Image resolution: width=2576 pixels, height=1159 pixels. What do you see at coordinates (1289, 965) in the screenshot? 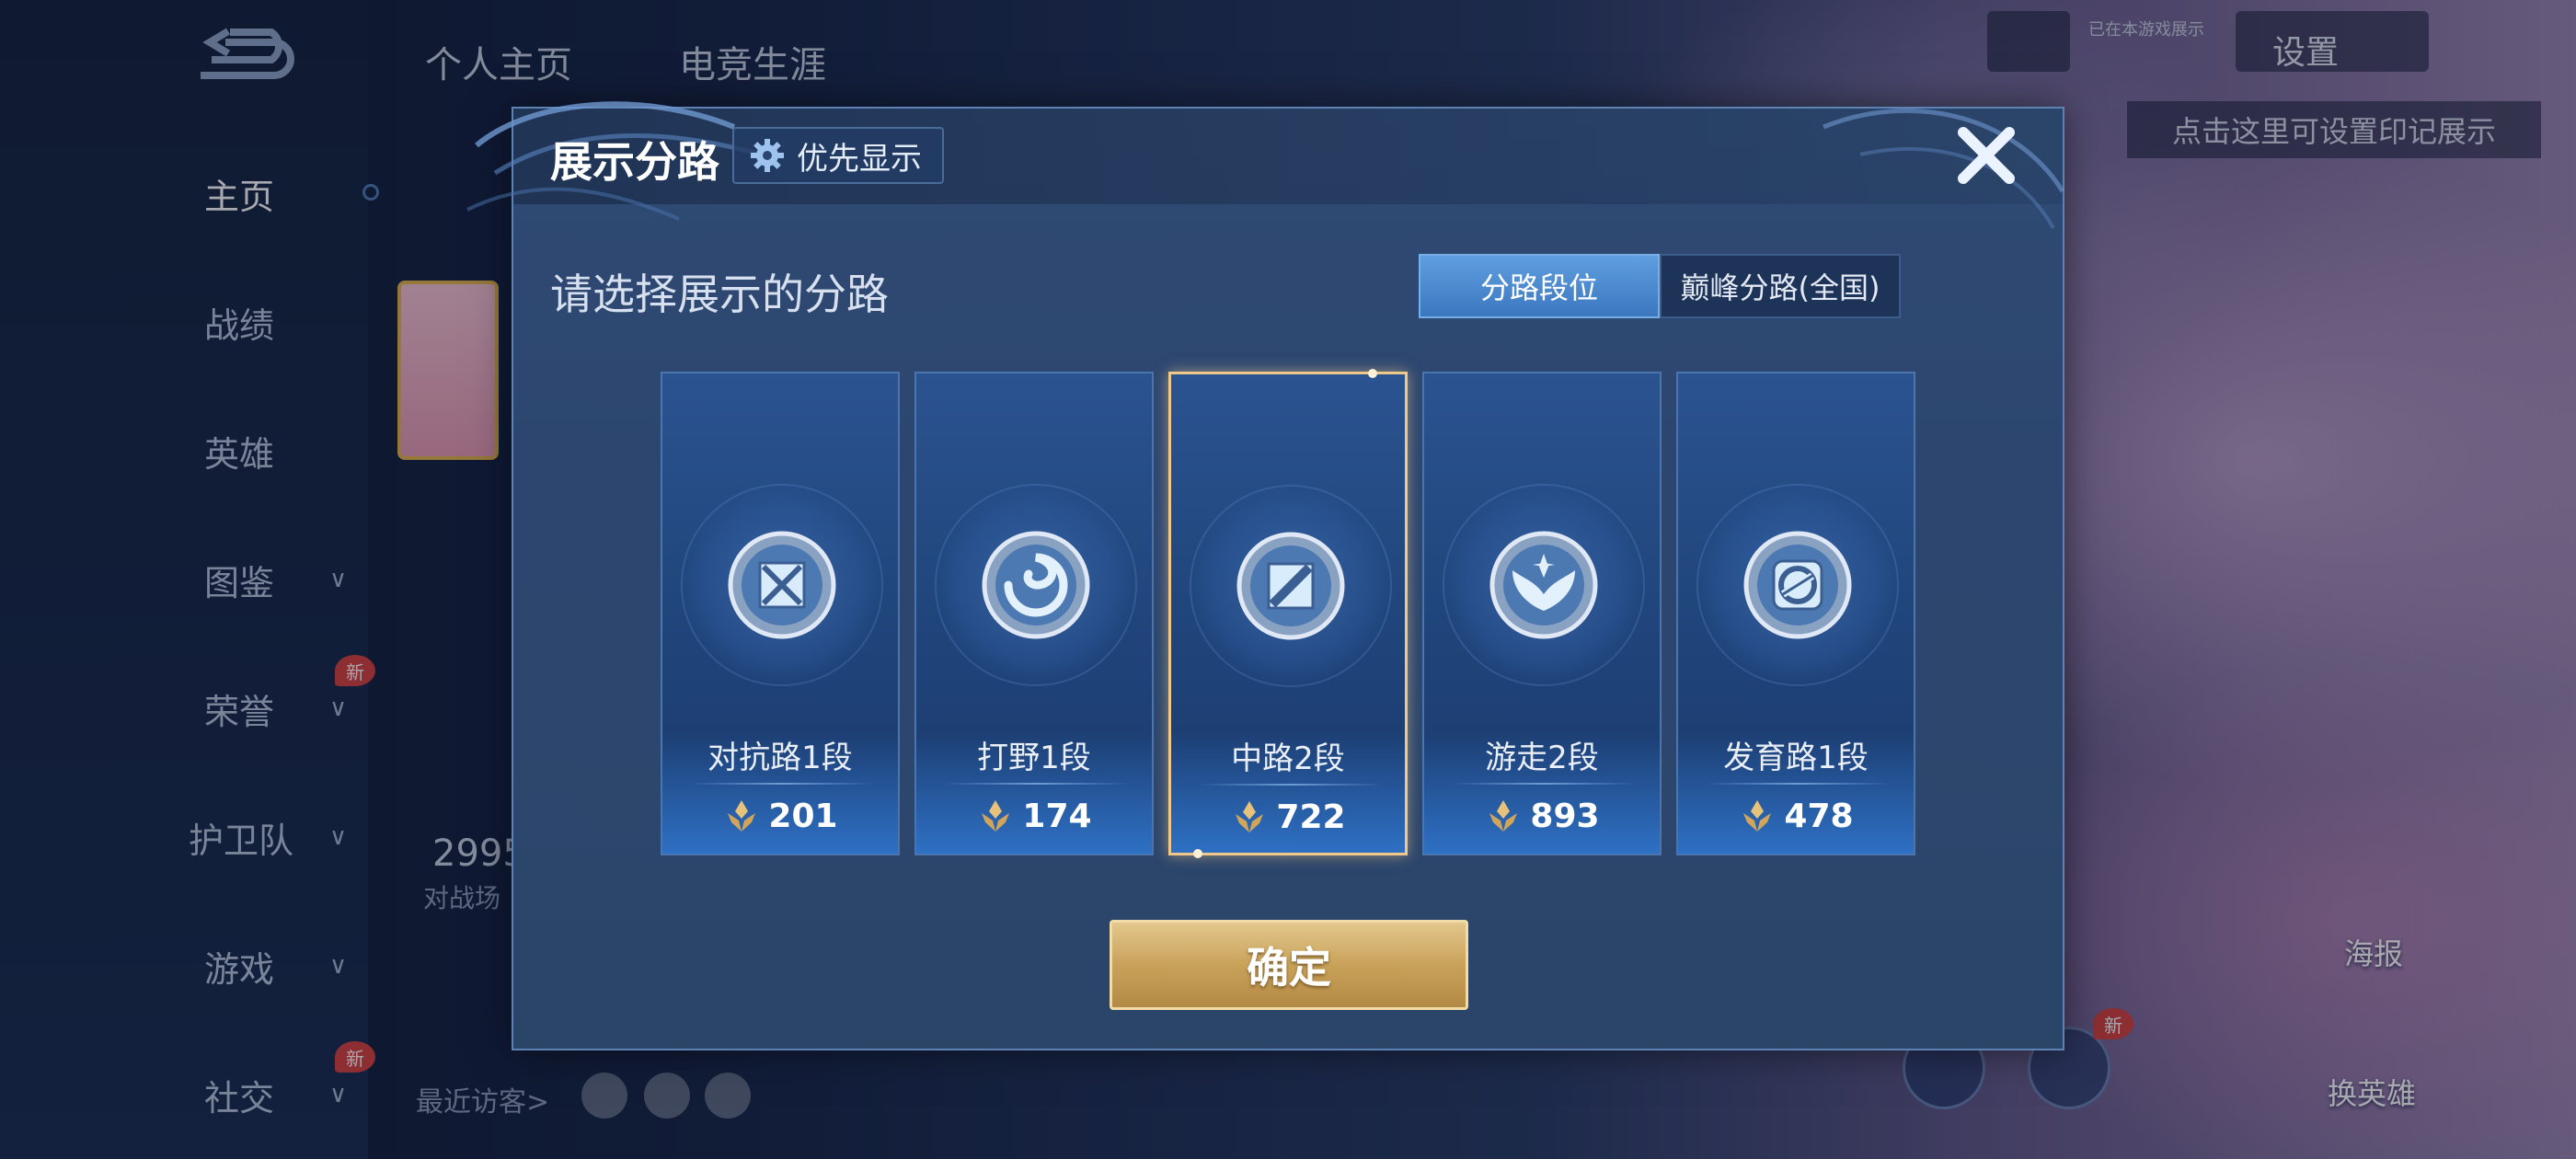
I see `confirm-button: 确定` at bounding box center [1289, 965].